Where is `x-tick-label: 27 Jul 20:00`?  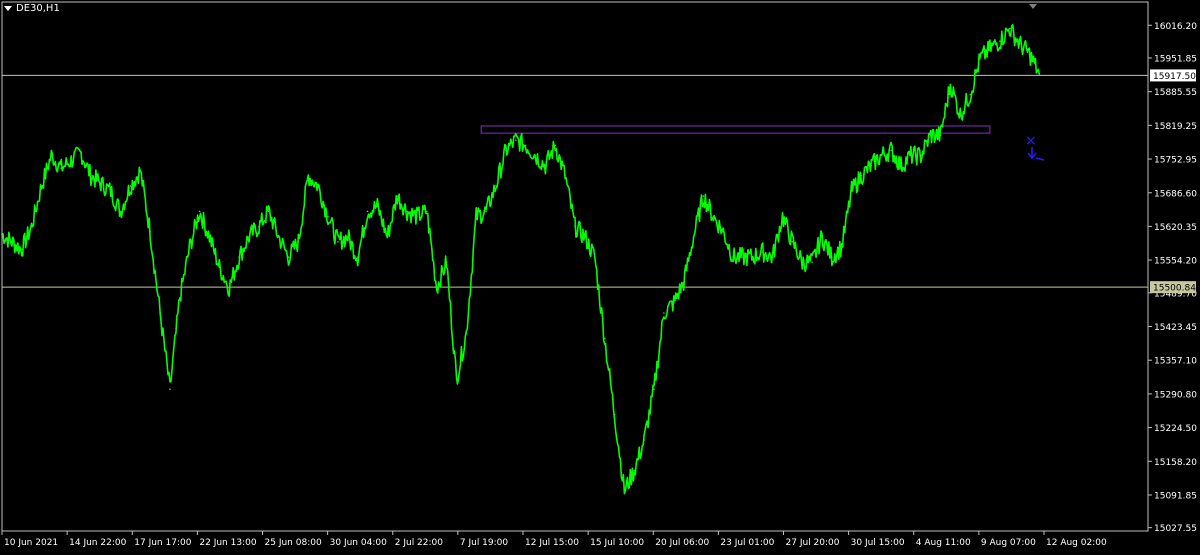
x-tick-label: 27 Jul 20:00 is located at coordinates (813, 543).